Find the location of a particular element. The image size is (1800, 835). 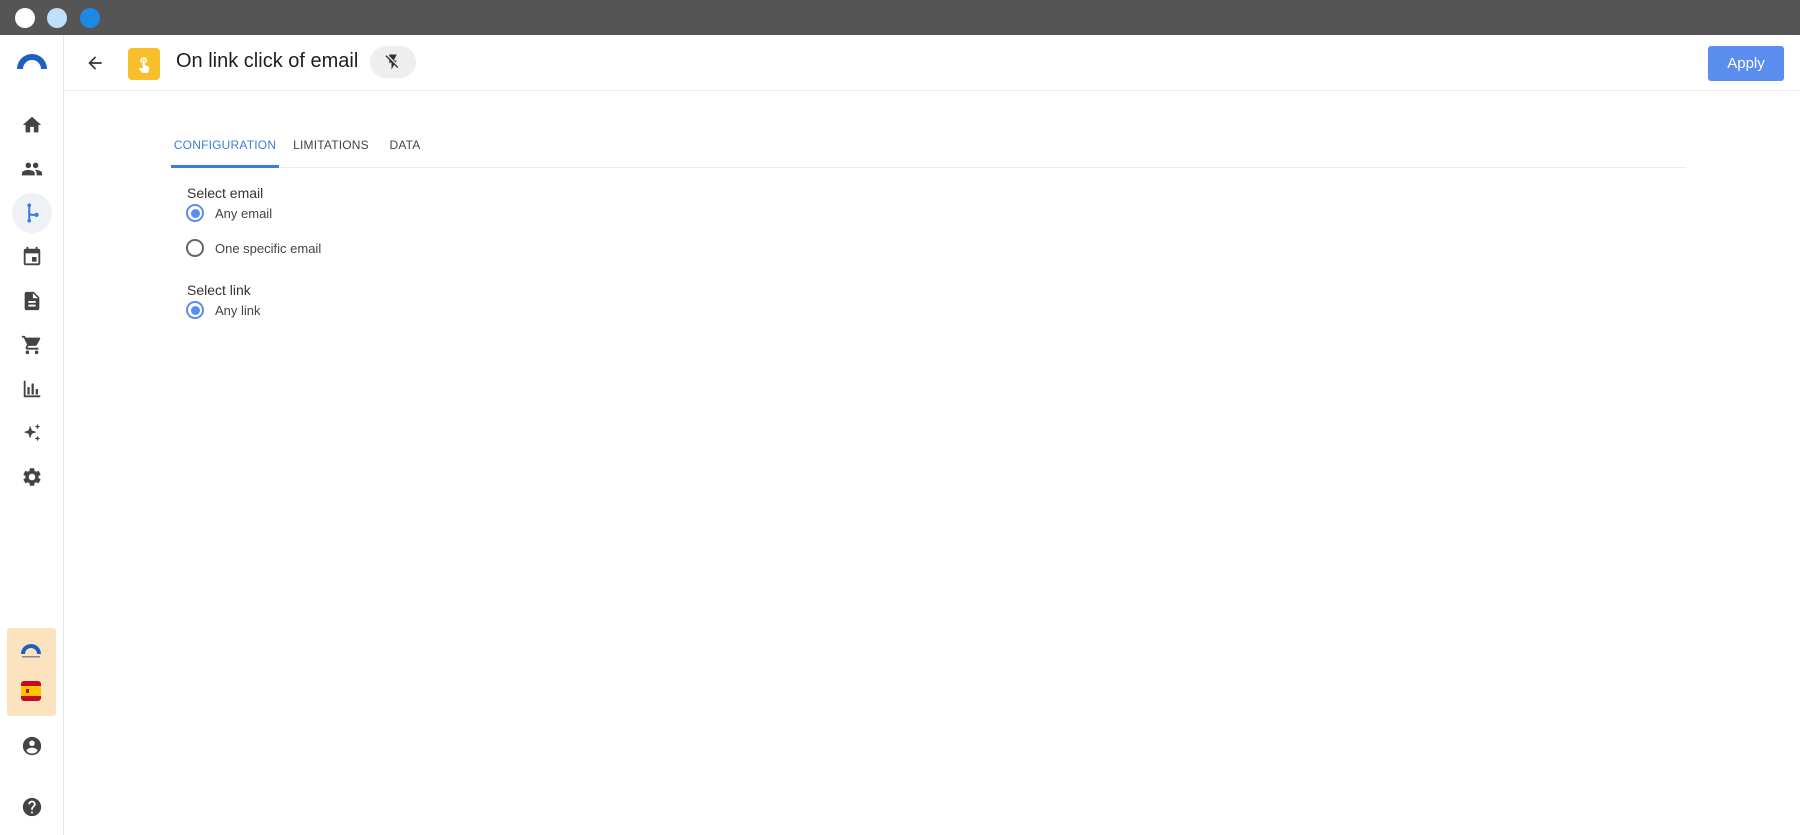

arrow-left-icon is located at coordinates (95, 63).